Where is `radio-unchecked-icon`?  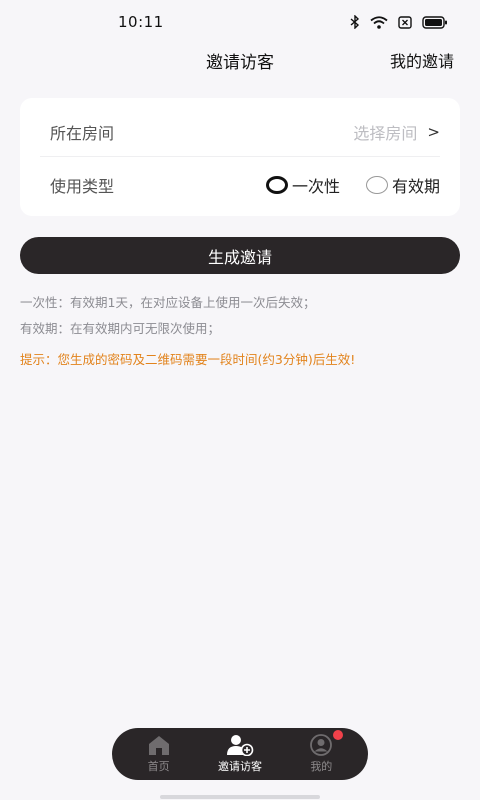
radio-unchecked-icon is located at coordinates (376, 184).